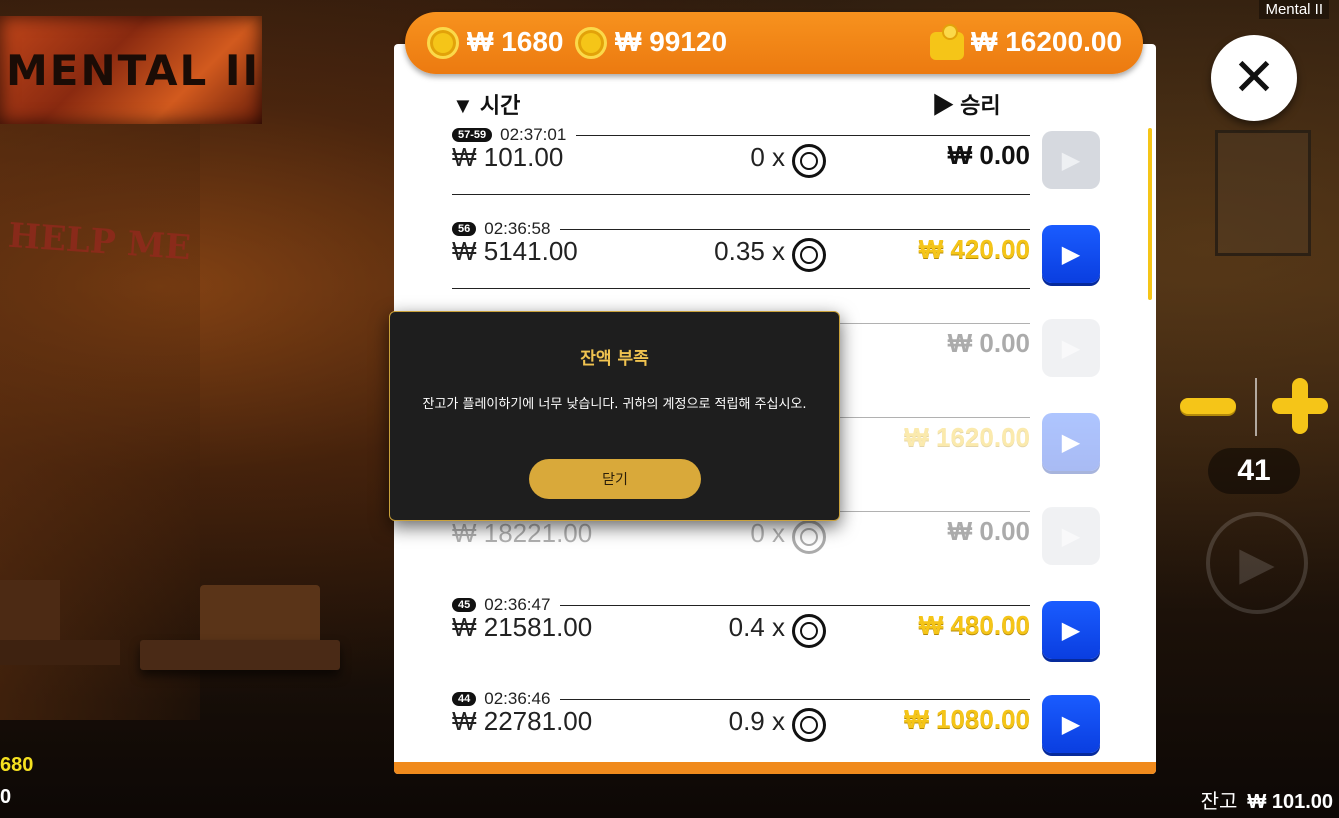  What do you see at coordinates (591, 43) in the screenshot?
I see `coin-stack-icon` at bounding box center [591, 43].